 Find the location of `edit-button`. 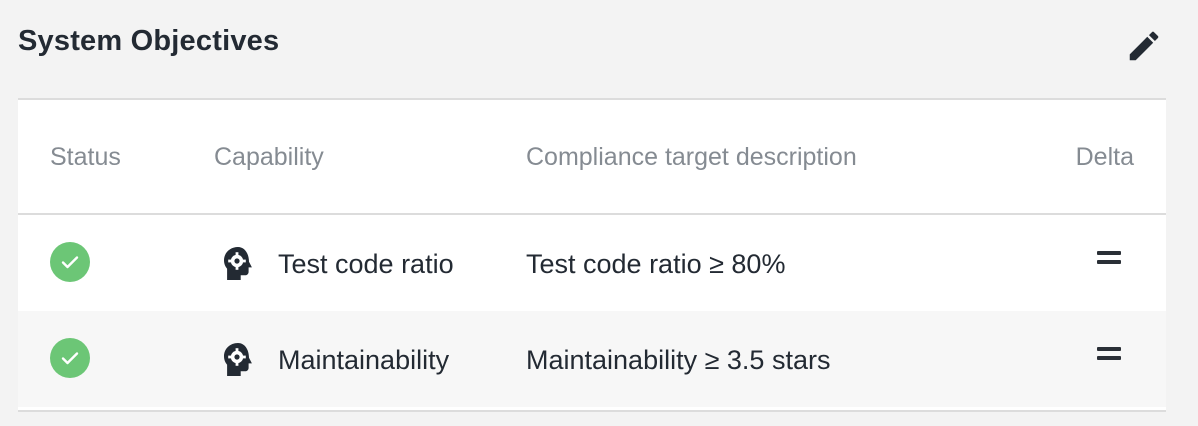

edit-button is located at coordinates (1144, 46).